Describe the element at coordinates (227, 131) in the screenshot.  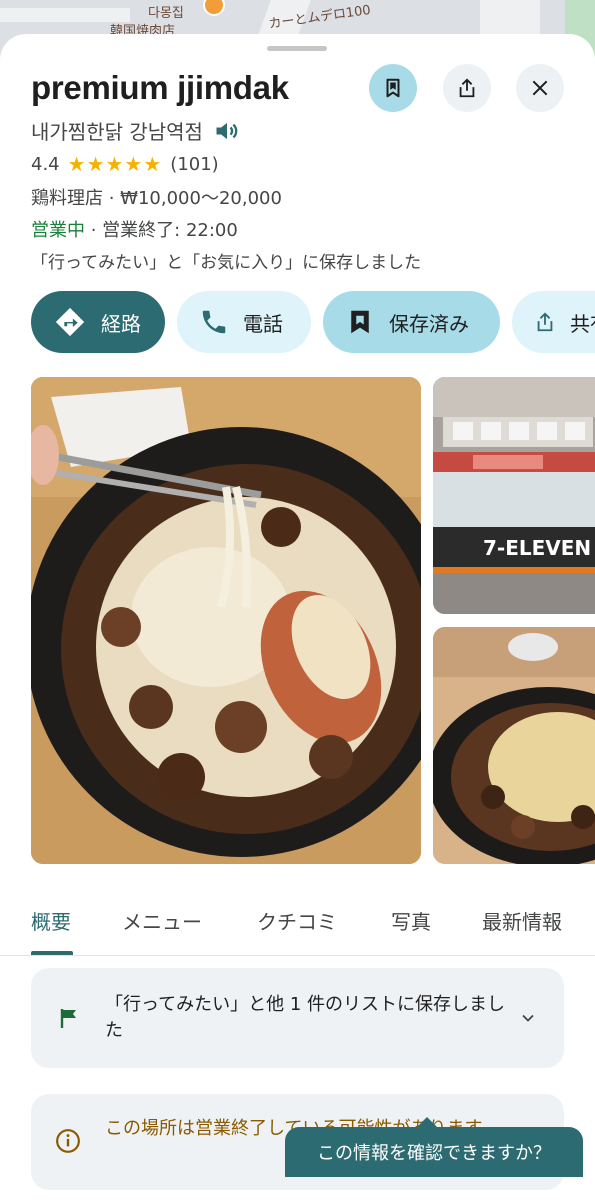
I see `speaker-icon` at that location.